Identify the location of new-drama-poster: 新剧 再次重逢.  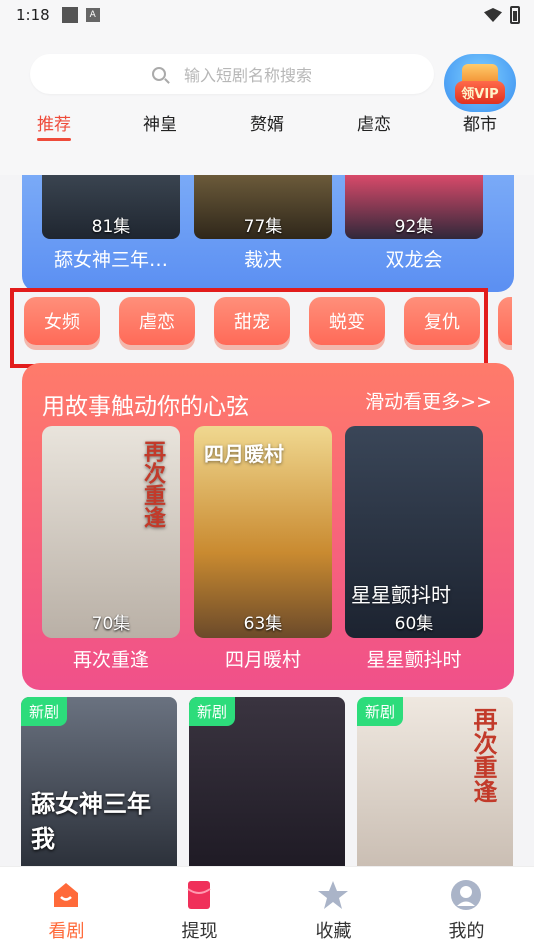
(435, 784).